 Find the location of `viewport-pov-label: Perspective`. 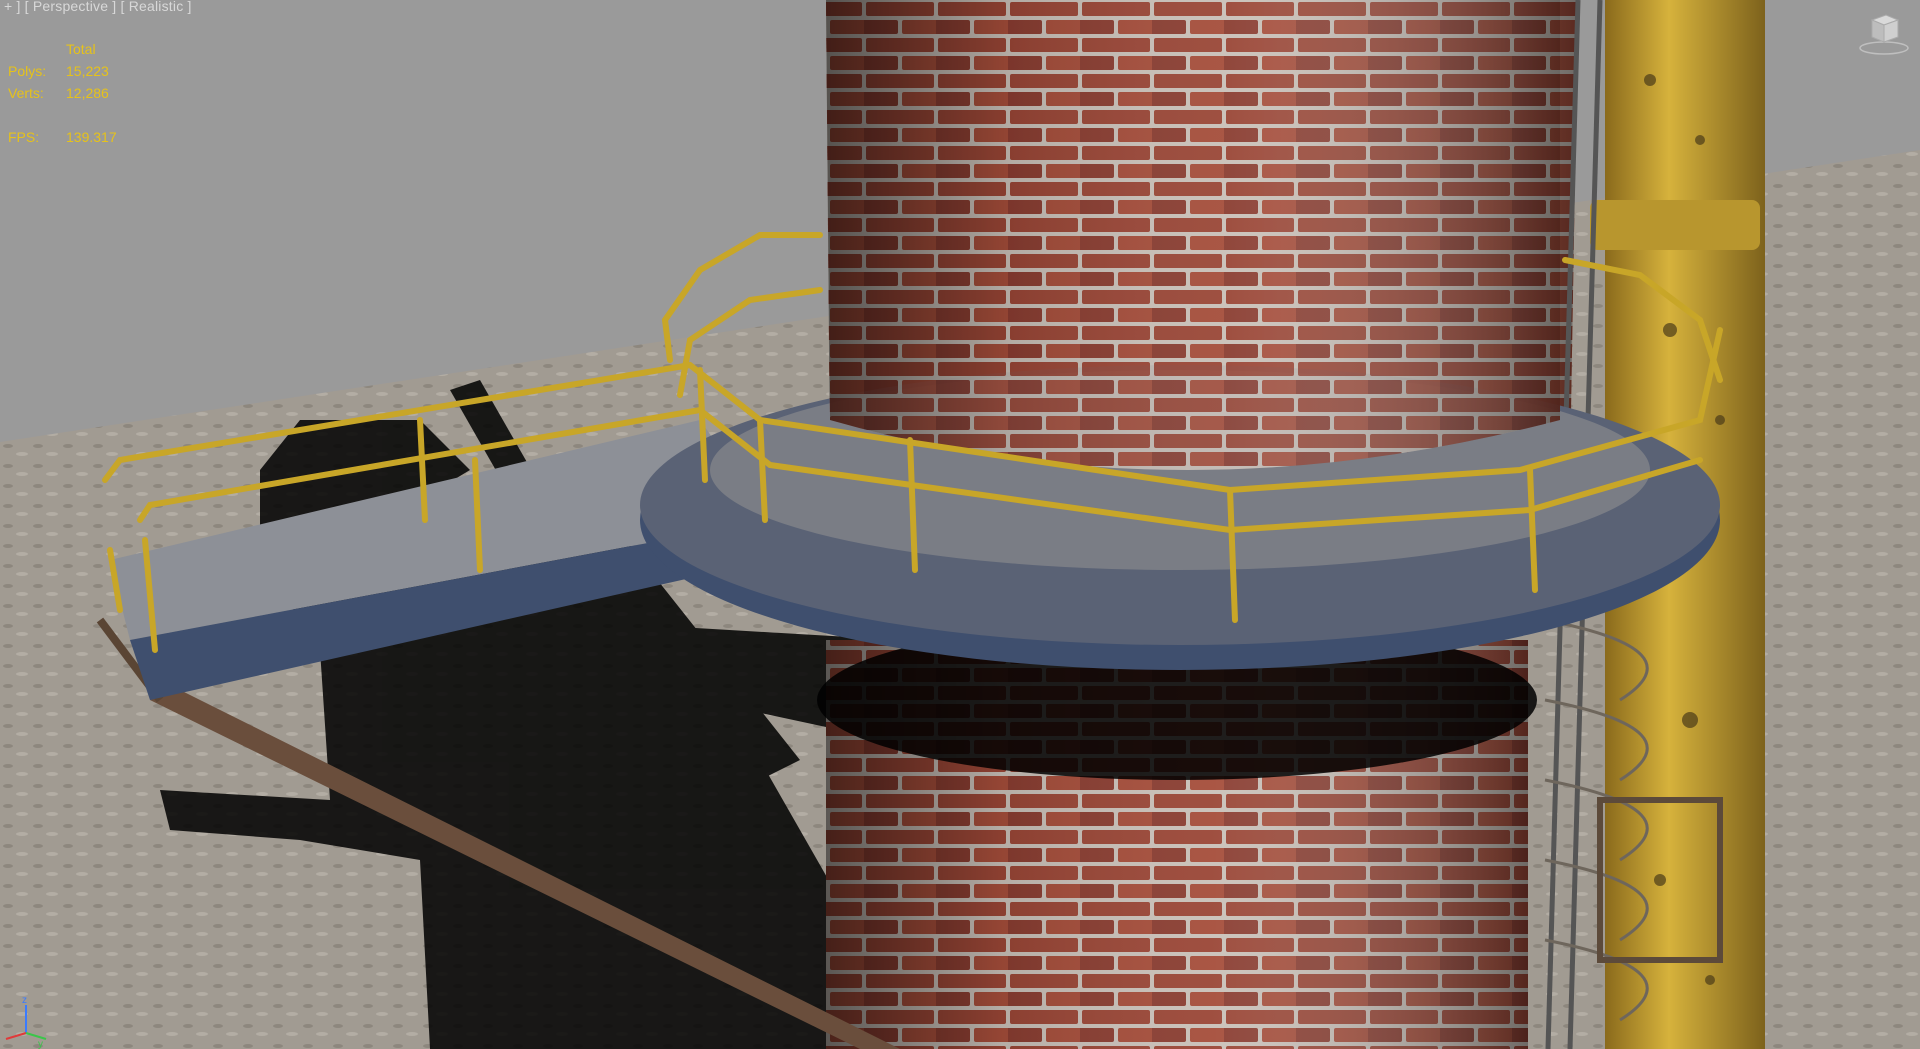

viewport-pov-label: Perspective is located at coordinates (70, 7).